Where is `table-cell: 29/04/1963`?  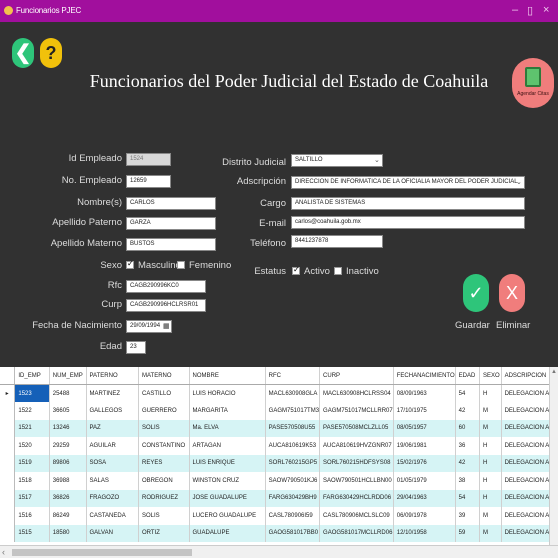 table-cell: 29/04/1963 is located at coordinates (424, 498).